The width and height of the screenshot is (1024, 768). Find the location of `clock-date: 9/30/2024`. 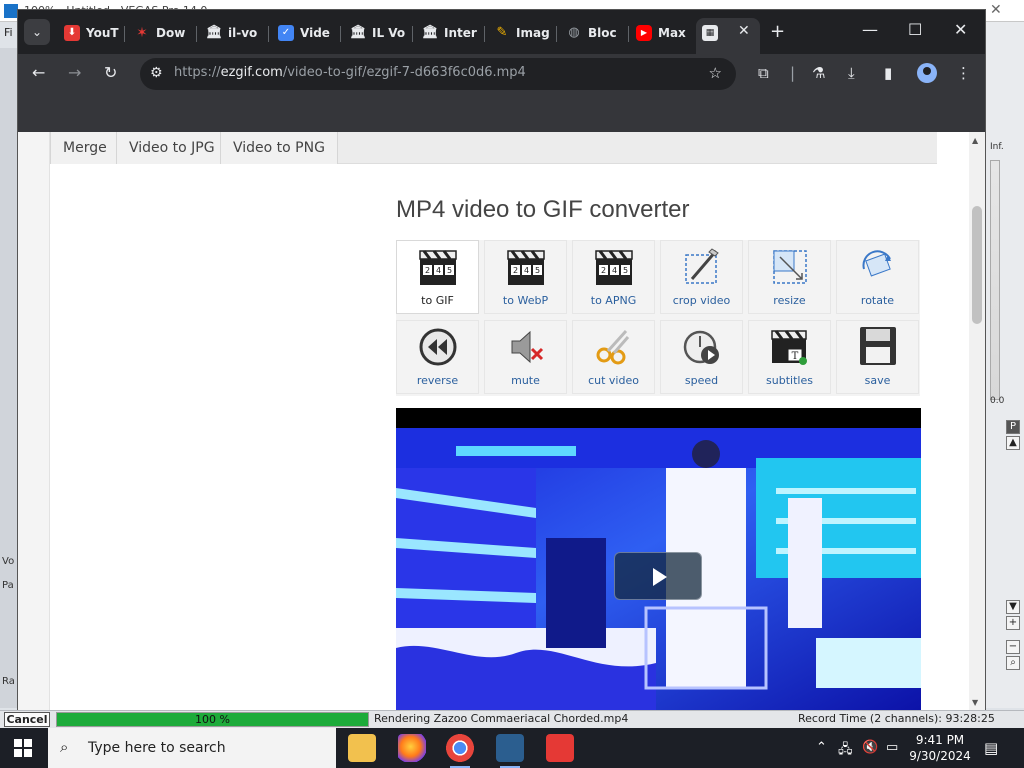

clock-date: 9/30/2024 is located at coordinates (940, 756).